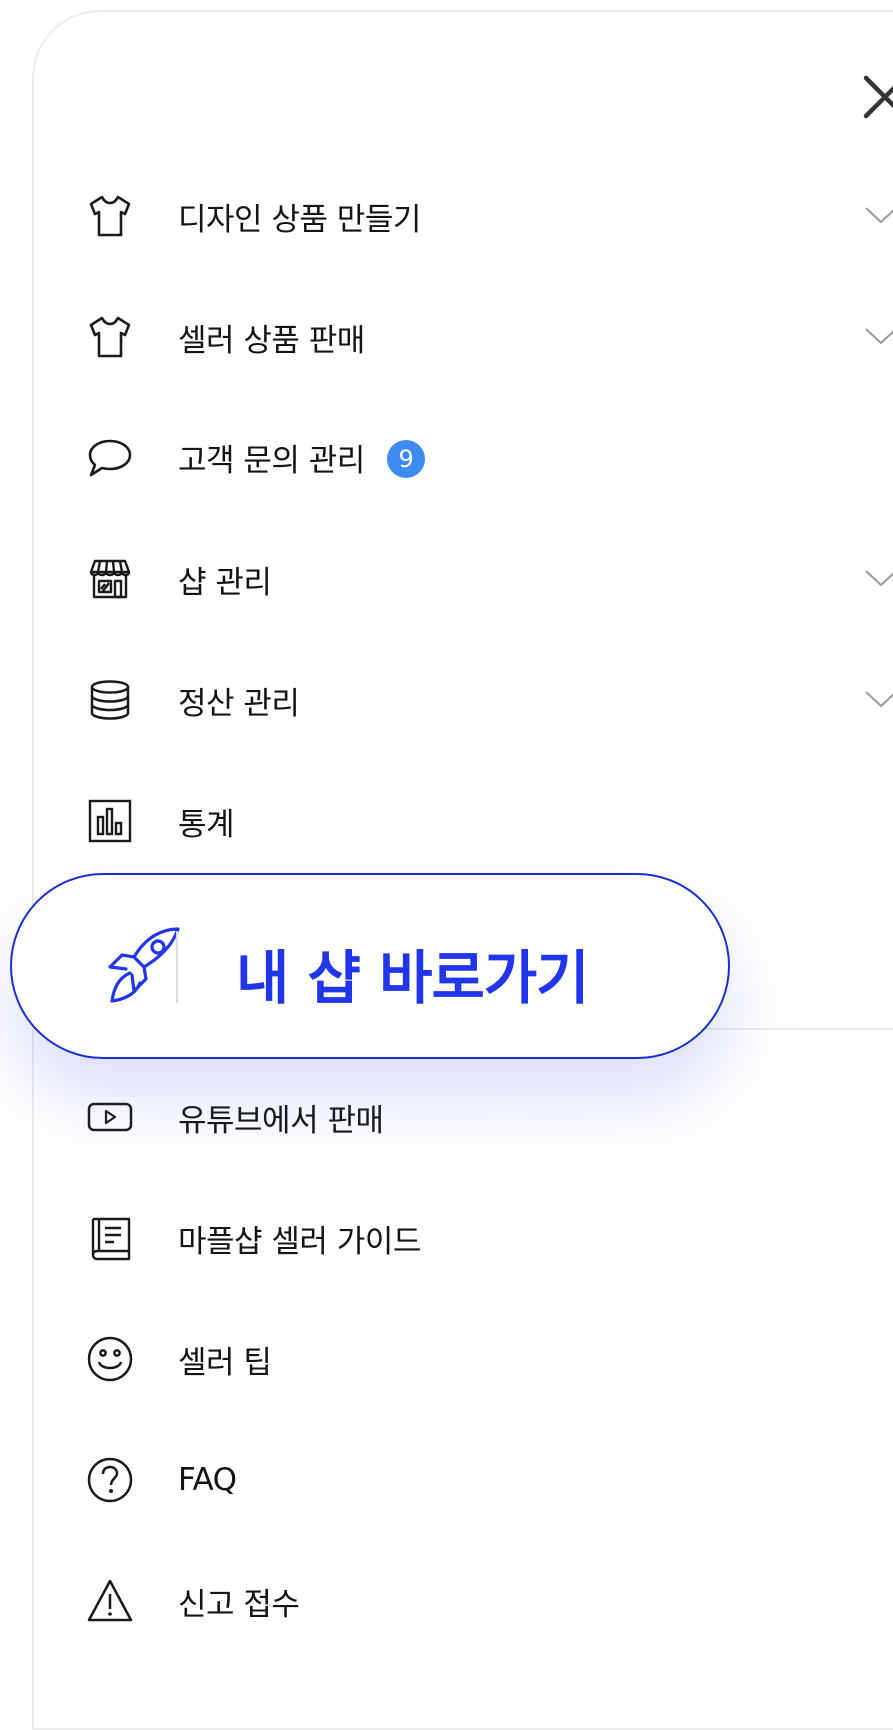  I want to click on book-icon, so click(110, 1238).